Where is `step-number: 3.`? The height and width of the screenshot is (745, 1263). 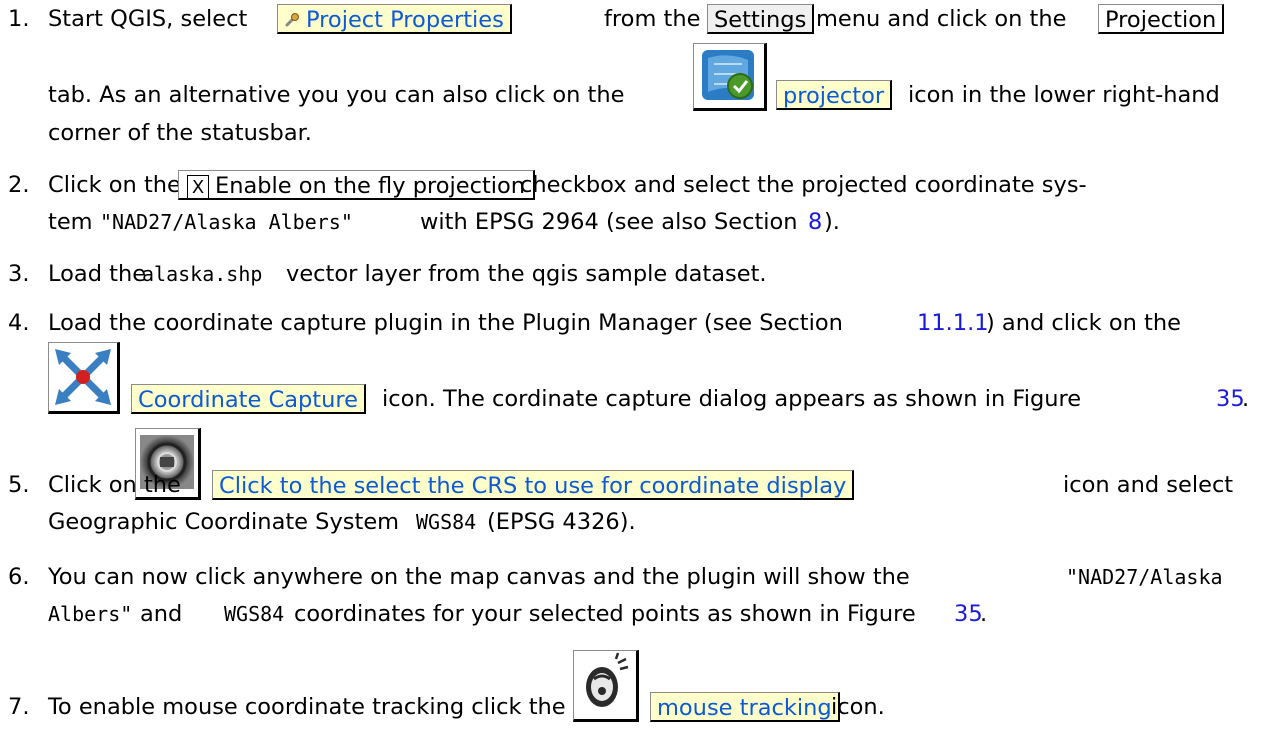 step-number: 3. is located at coordinates (19, 274).